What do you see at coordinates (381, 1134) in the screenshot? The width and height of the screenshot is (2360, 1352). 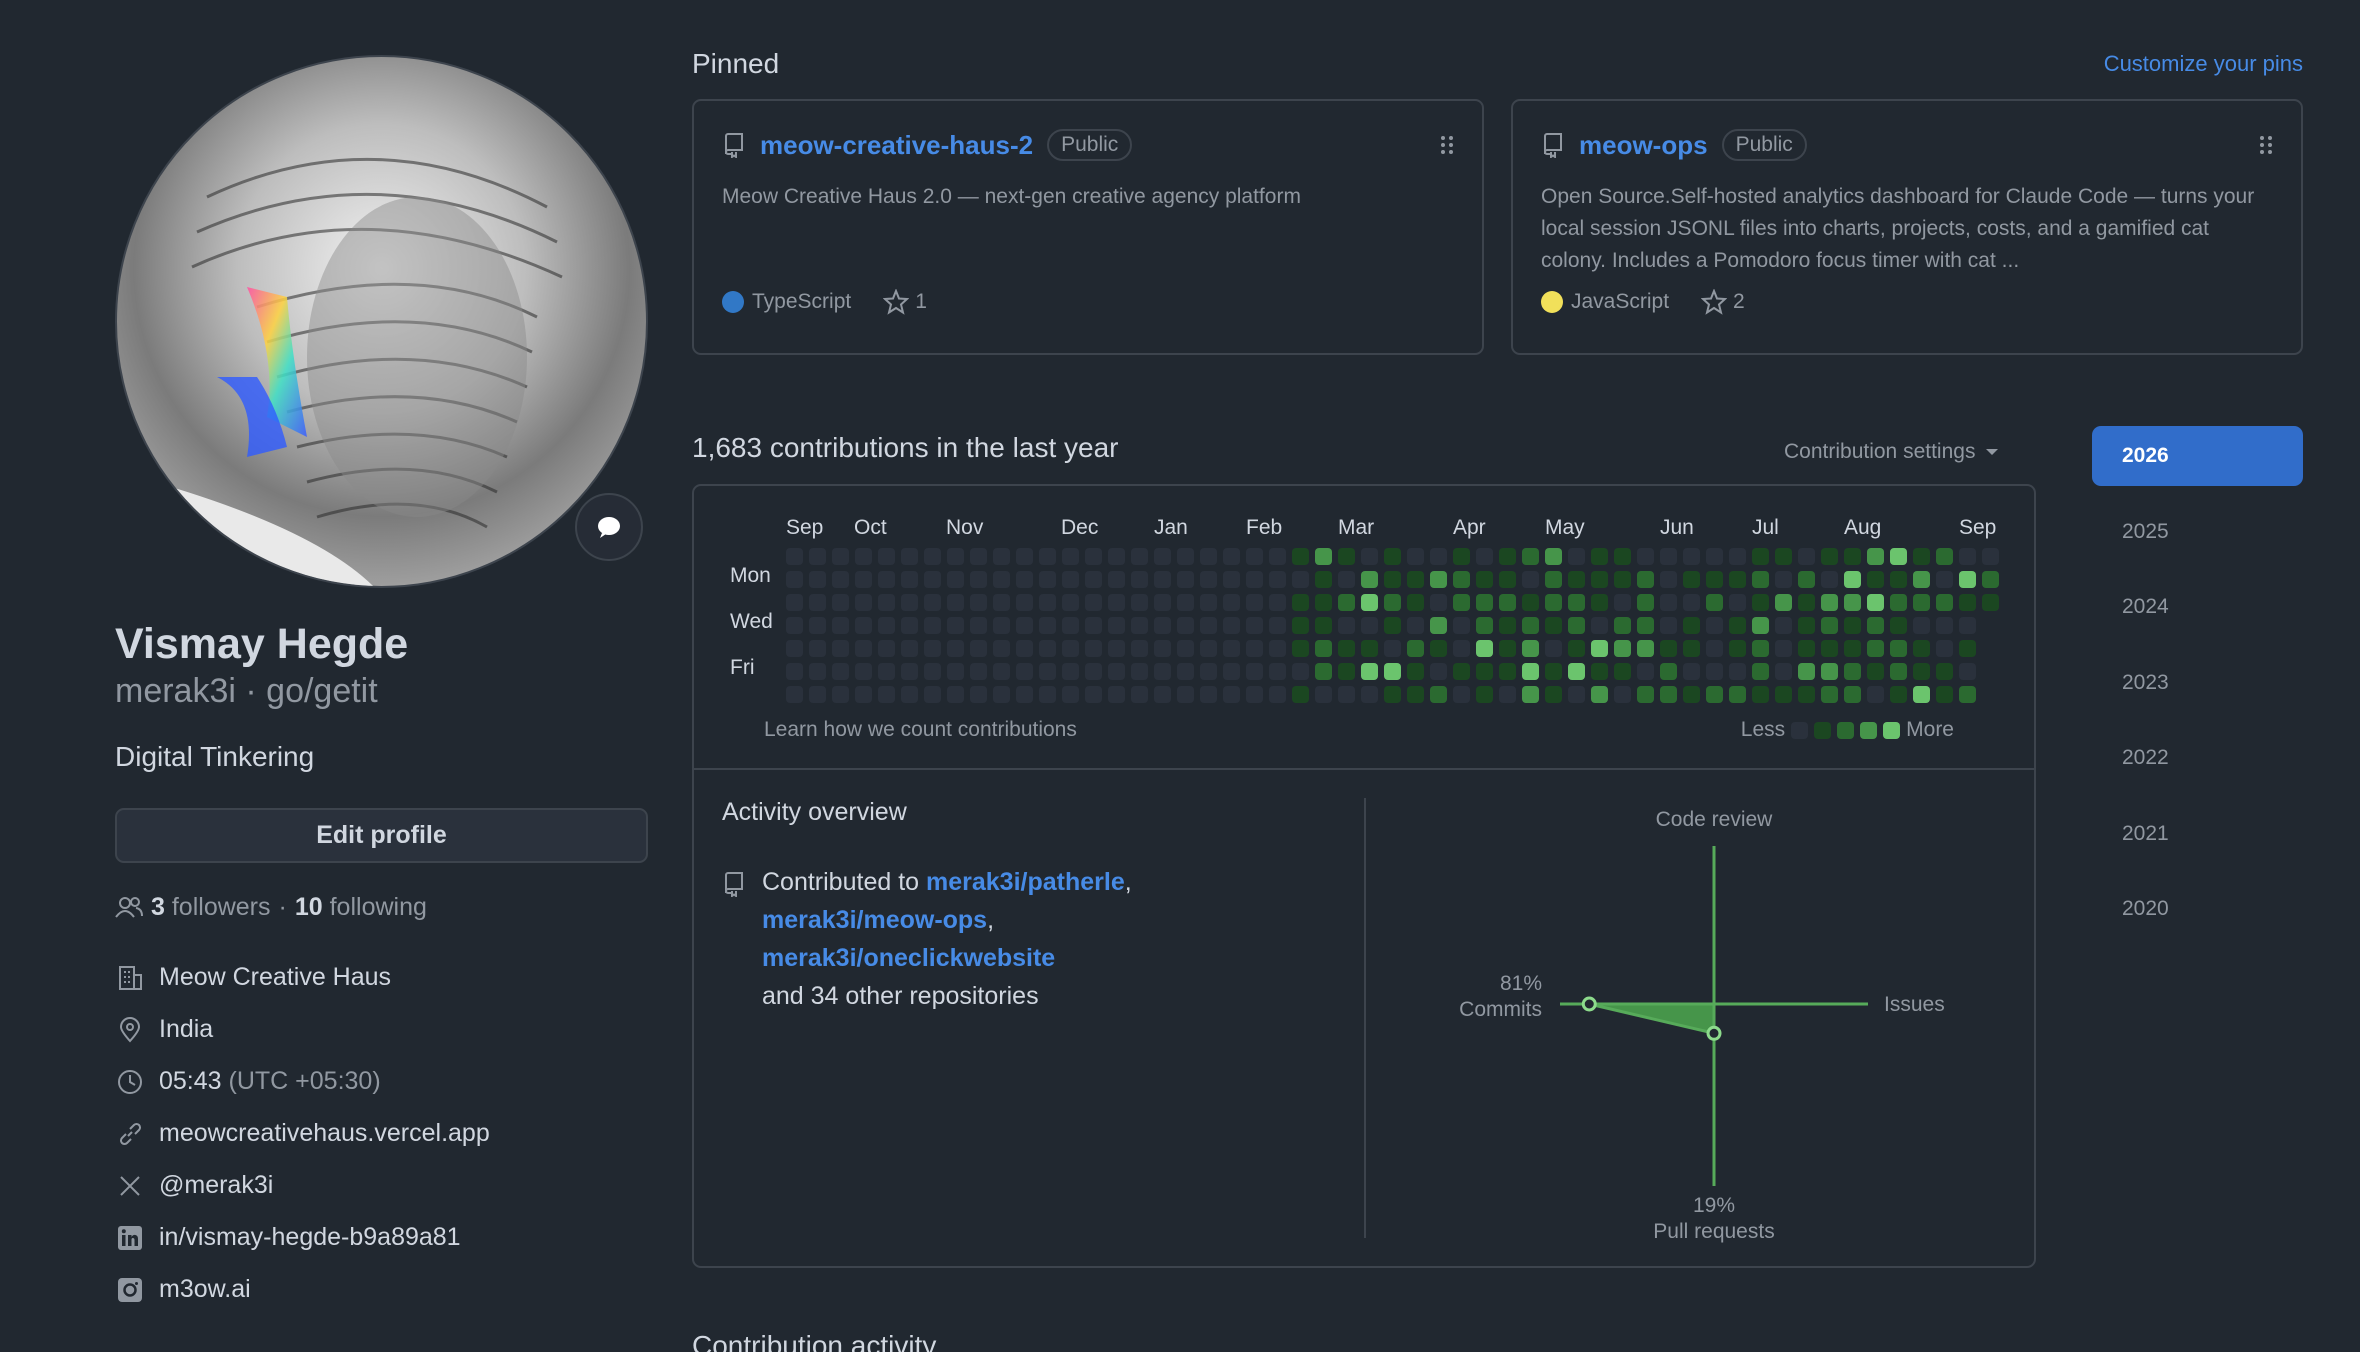 I see `detail-website: meowcreativehaus.vercel.app` at bounding box center [381, 1134].